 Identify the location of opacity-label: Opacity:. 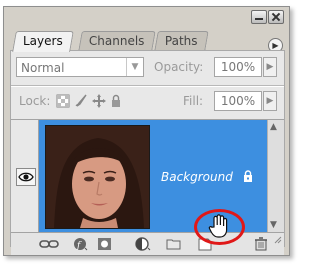
(179, 67).